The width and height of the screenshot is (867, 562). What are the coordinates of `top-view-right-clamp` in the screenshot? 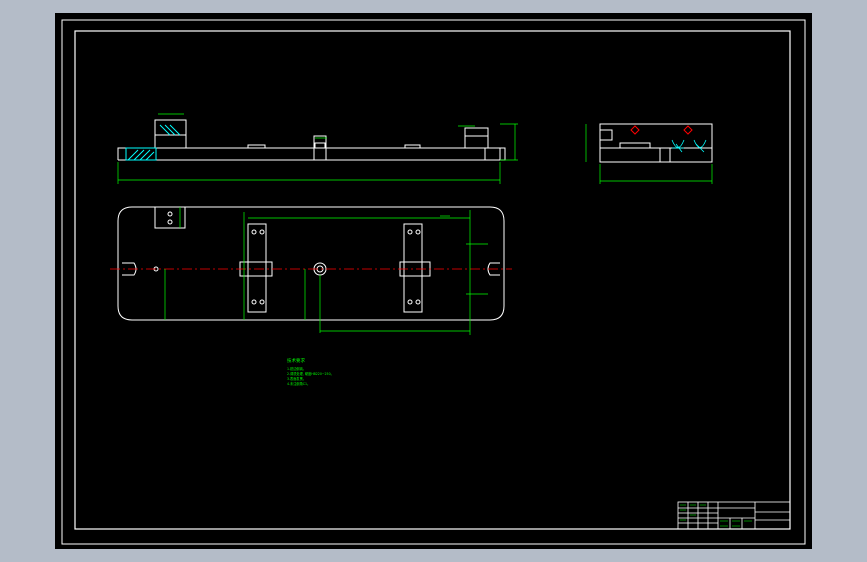 It's located at (413, 268).